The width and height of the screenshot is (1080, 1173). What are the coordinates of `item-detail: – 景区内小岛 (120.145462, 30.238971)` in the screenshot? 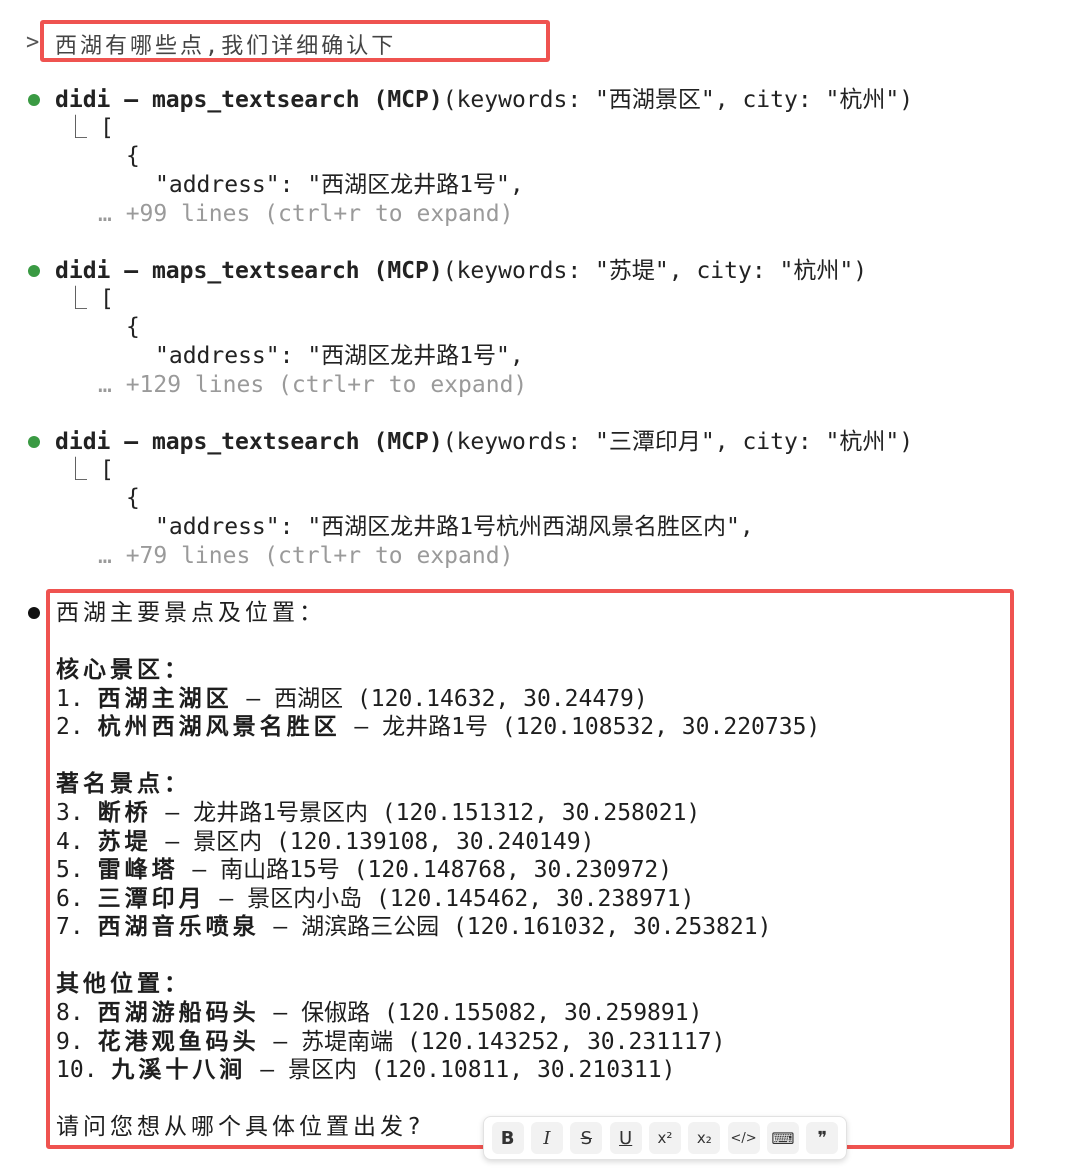 It's located at (450, 899).